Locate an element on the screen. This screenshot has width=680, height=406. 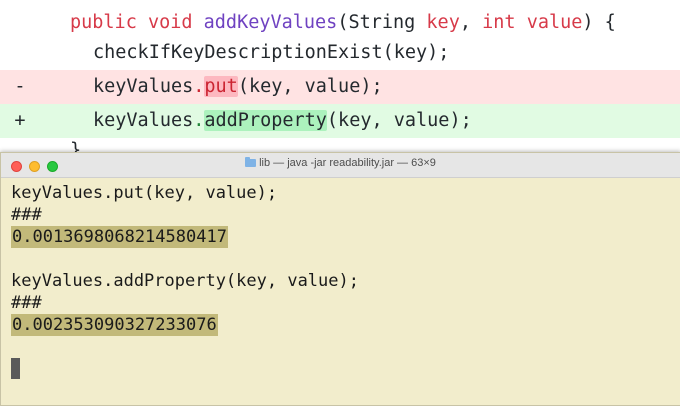
diff-line-added: + keyValues.addProperty(key, value); is located at coordinates (340, 121).